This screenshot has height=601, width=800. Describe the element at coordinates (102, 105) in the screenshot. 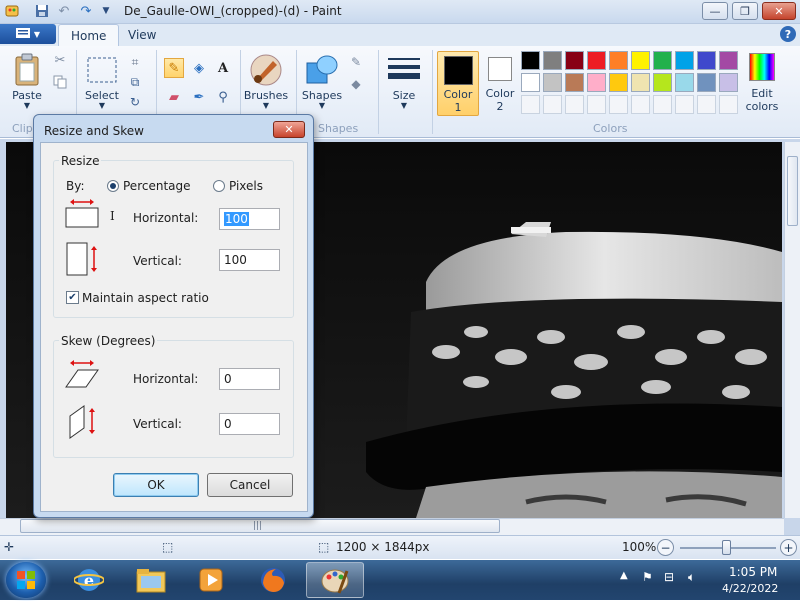

I see `select-dropdown-icon: ▼` at that location.